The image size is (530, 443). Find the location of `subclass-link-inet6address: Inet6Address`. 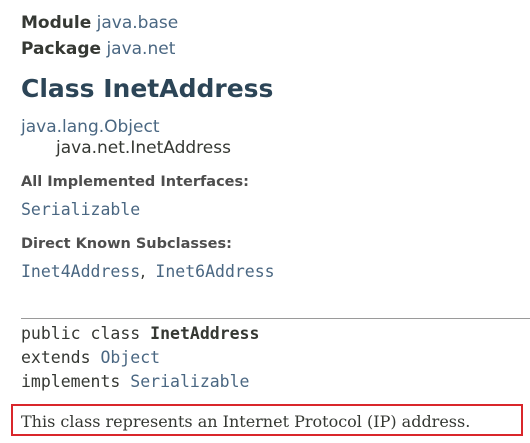

subclass-link-inet6address: Inet6Address is located at coordinates (214, 271).